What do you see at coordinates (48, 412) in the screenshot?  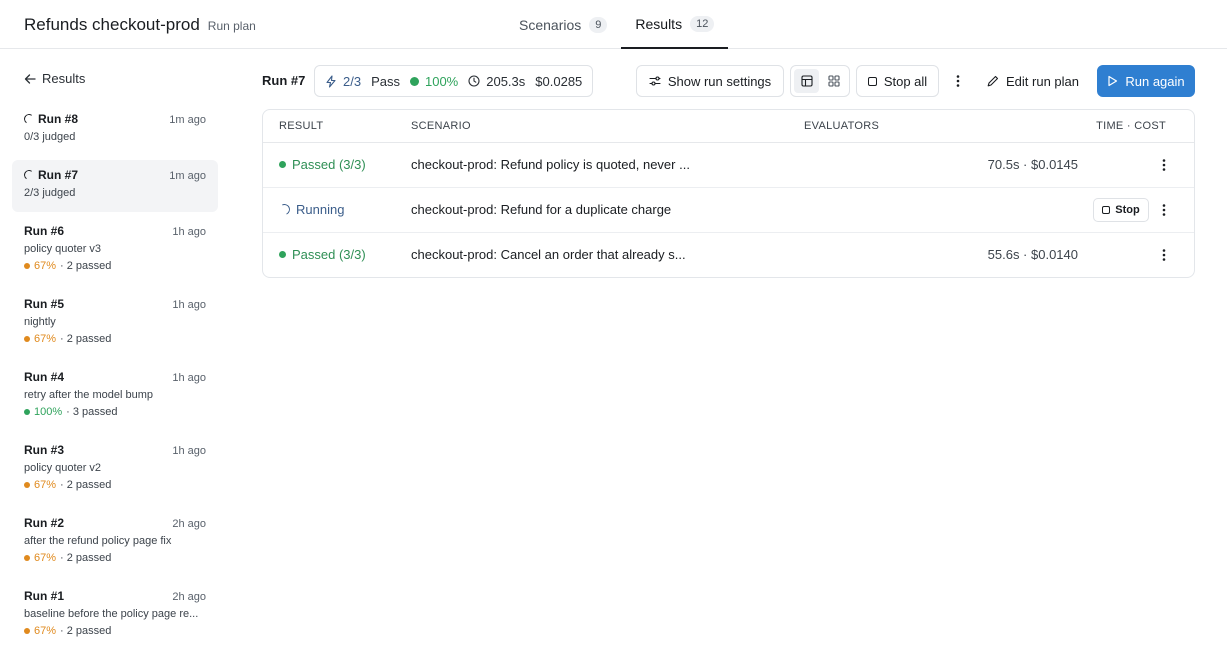 I see `run-pass-pct: 100%` at bounding box center [48, 412].